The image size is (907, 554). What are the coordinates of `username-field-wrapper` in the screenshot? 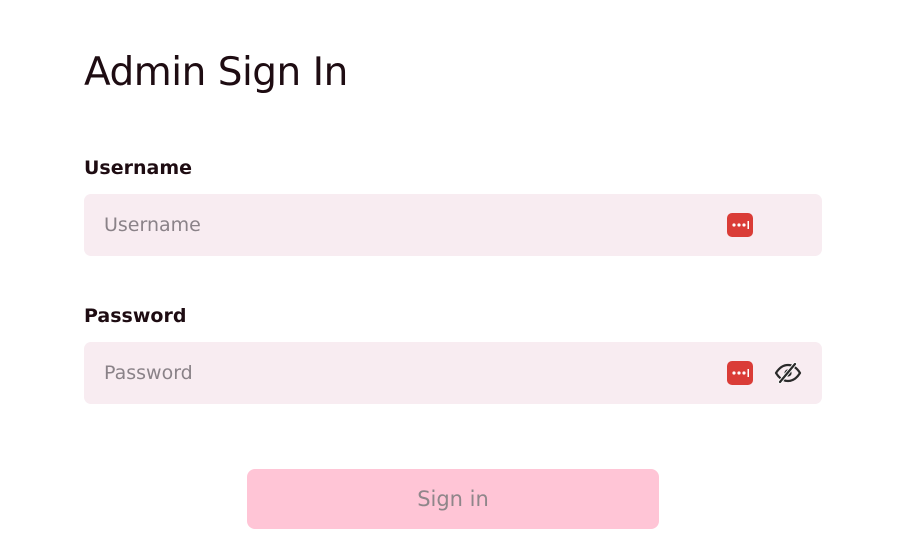 It's located at (453, 225).